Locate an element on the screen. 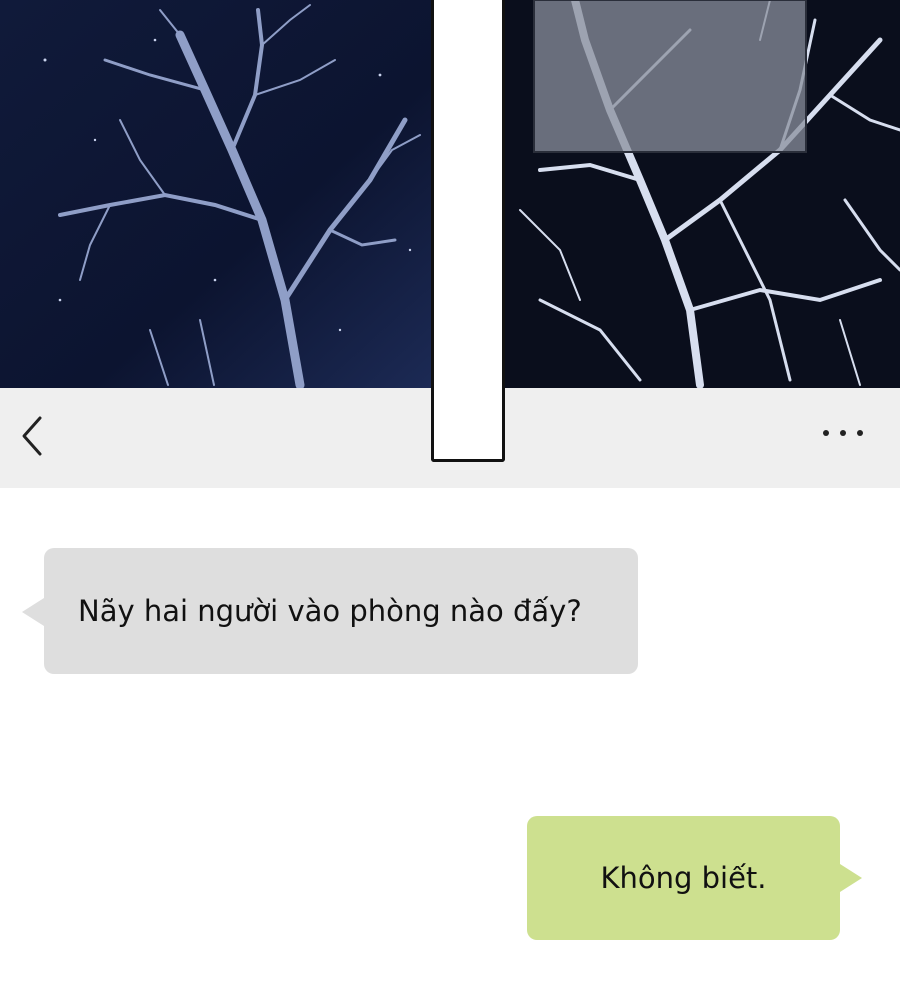  outgoing-message-bubble: Không biết. is located at coordinates (694, 878).